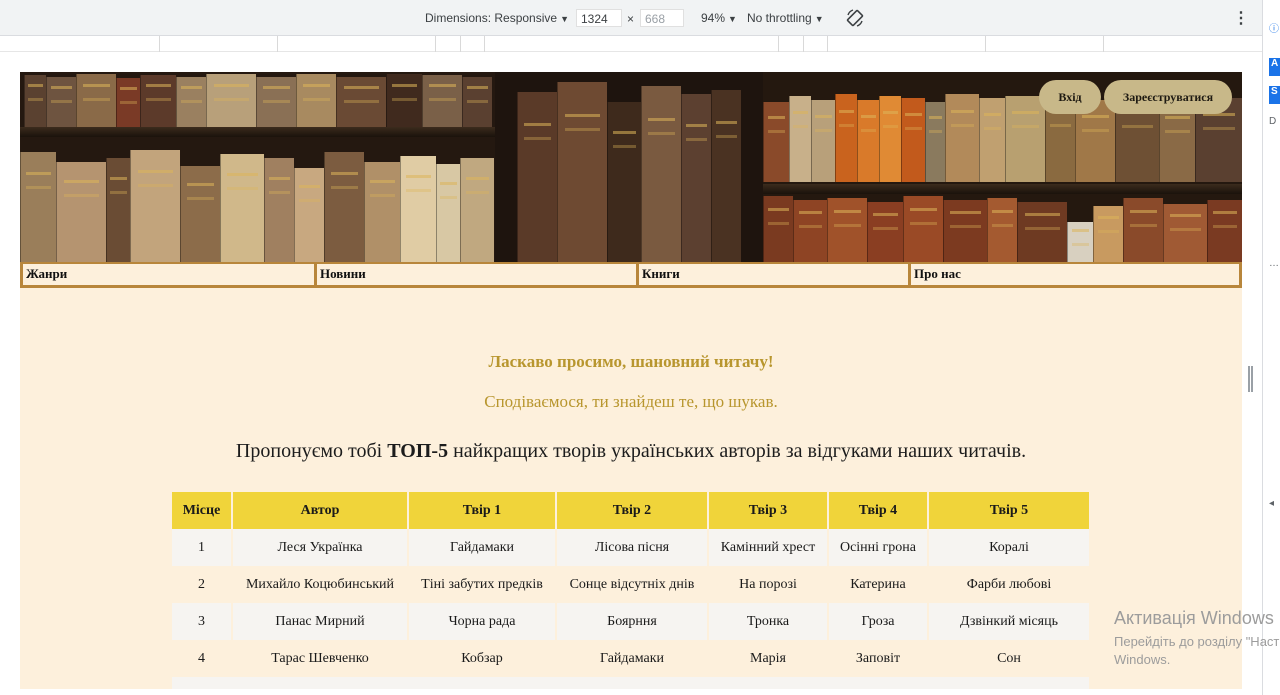 This screenshot has height=695, width=1280. Describe the element at coordinates (1274, 95) in the screenshot. I see `panel-badge: S` at that location.